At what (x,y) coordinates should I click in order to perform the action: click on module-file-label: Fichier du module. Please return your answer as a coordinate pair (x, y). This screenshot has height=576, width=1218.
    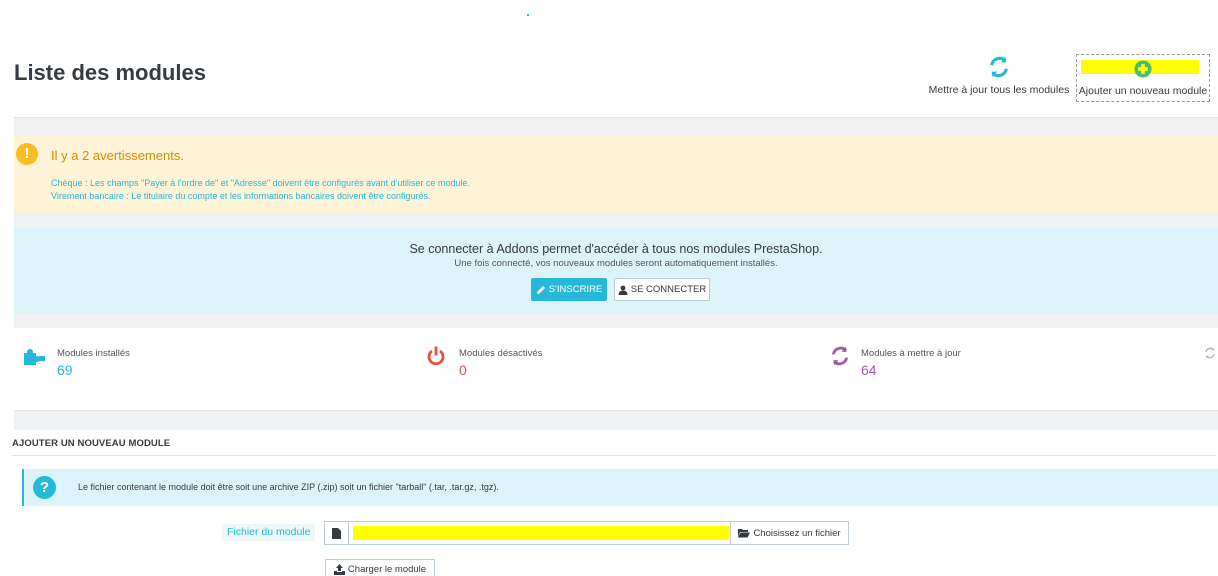
    Looking at the image, I should click on (269, 532).